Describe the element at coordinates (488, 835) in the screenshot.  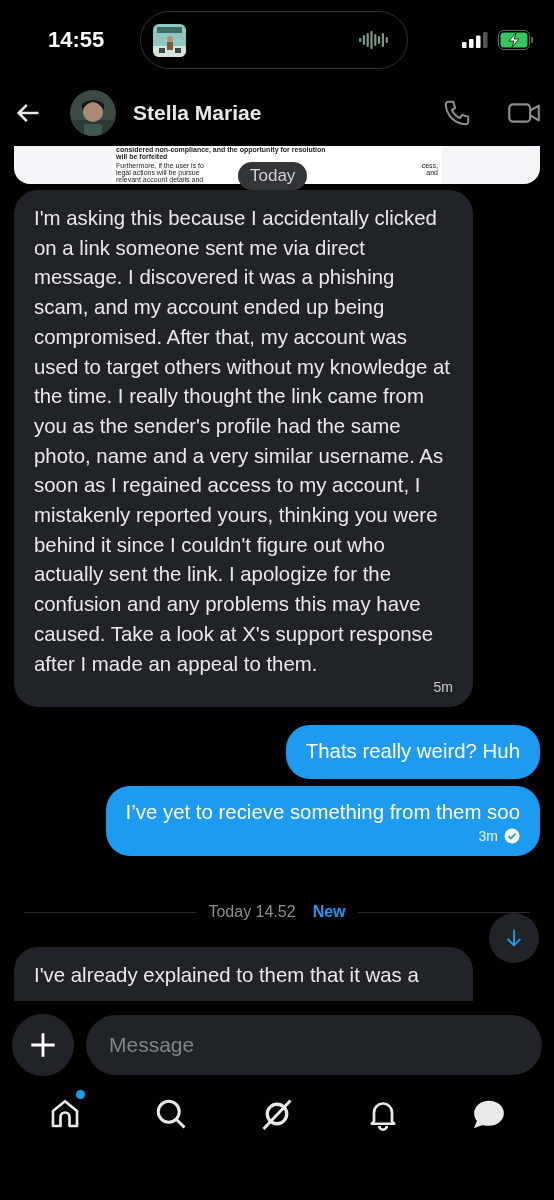
I see `message-time: 3m` at that location.